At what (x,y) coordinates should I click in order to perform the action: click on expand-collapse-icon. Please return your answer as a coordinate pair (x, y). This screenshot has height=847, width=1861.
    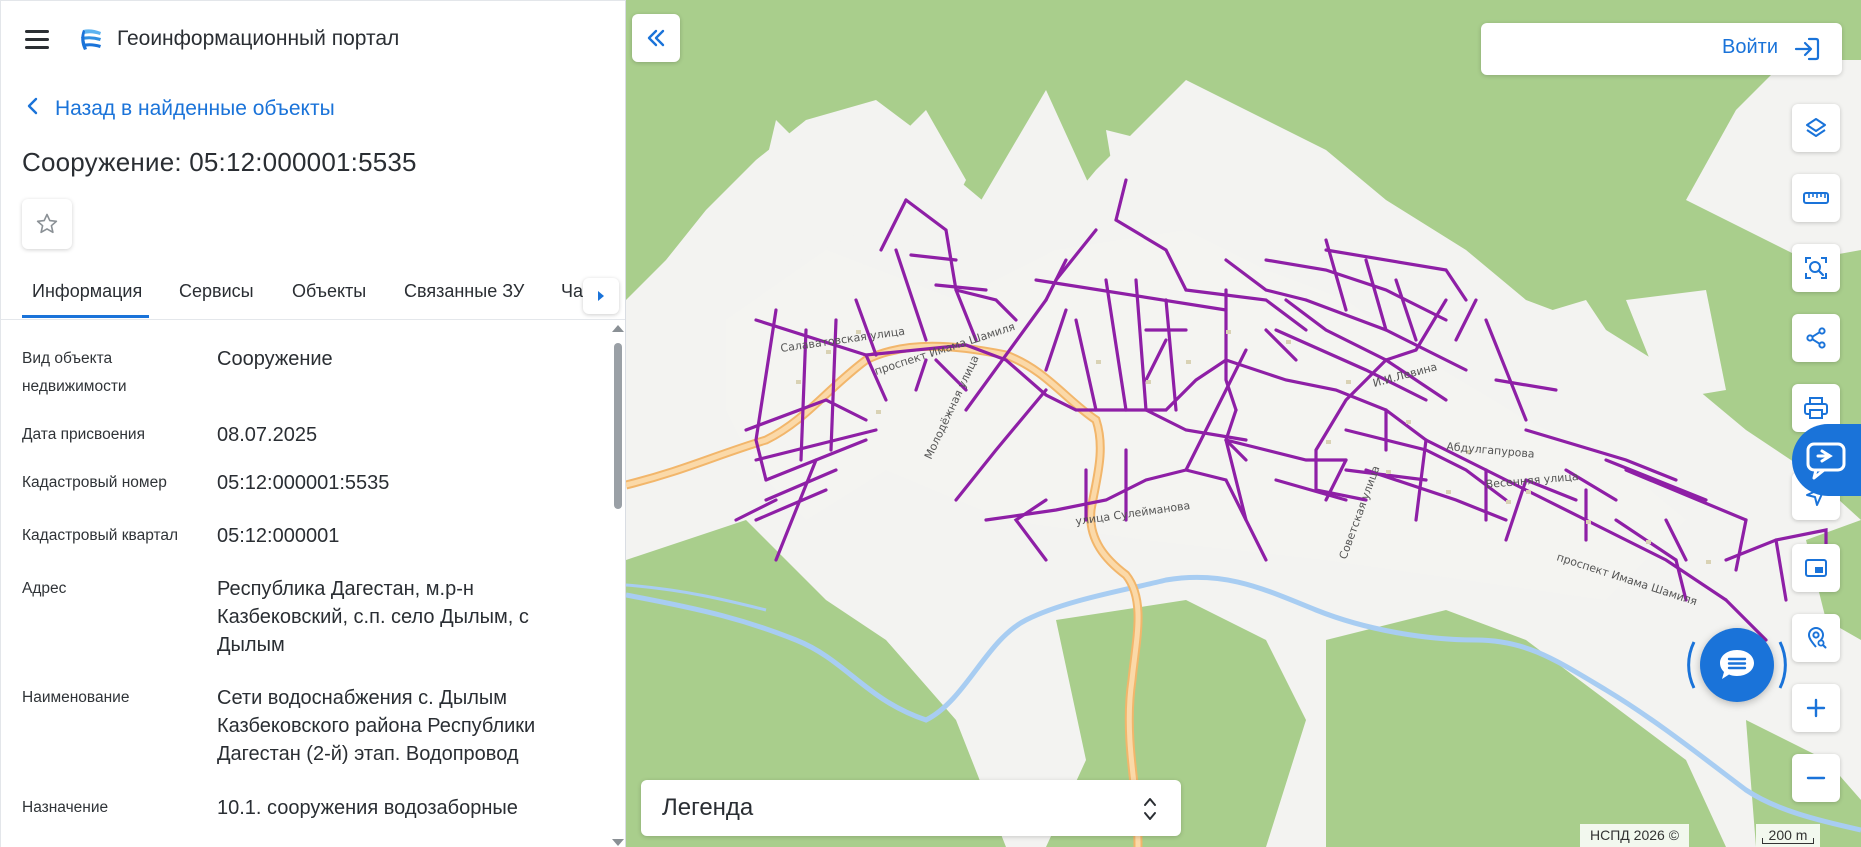
    Looking at the image, I should click on (1150, 809).